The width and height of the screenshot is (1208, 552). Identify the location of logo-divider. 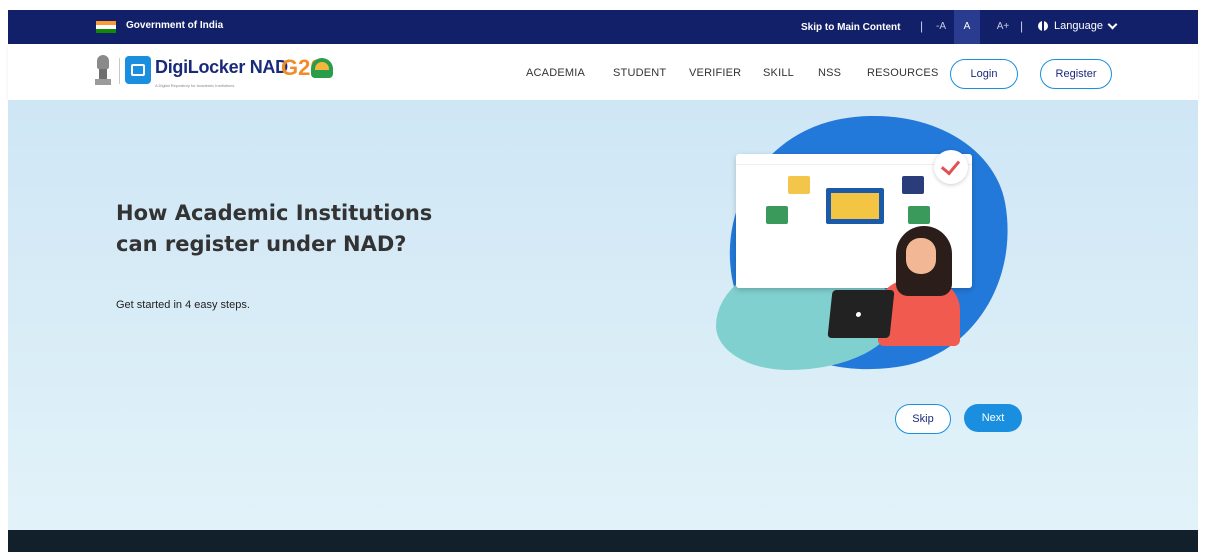
(119, 71).